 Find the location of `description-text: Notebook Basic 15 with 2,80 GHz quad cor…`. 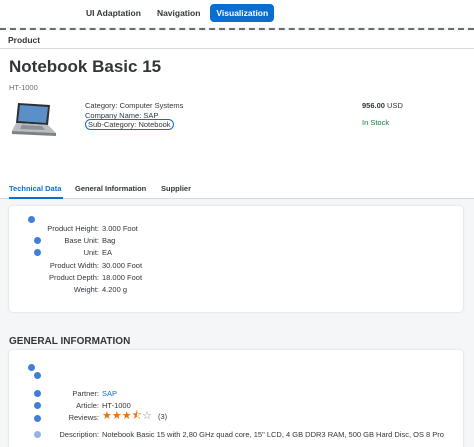

description-text: Notebook Basic 15 with 2,80 GHz quad cor… is located at coordinates (273, 434).